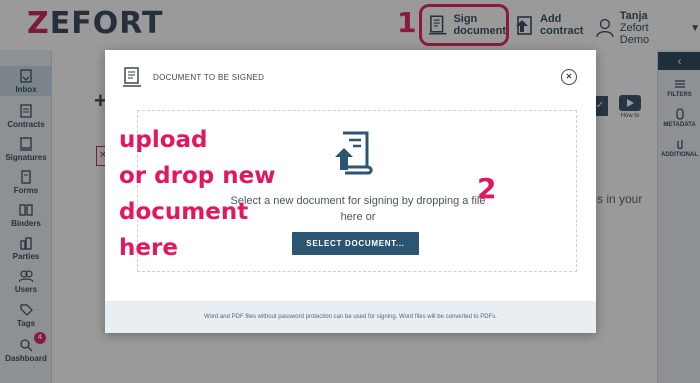  I want to click on document-icon, so click(132, 77).